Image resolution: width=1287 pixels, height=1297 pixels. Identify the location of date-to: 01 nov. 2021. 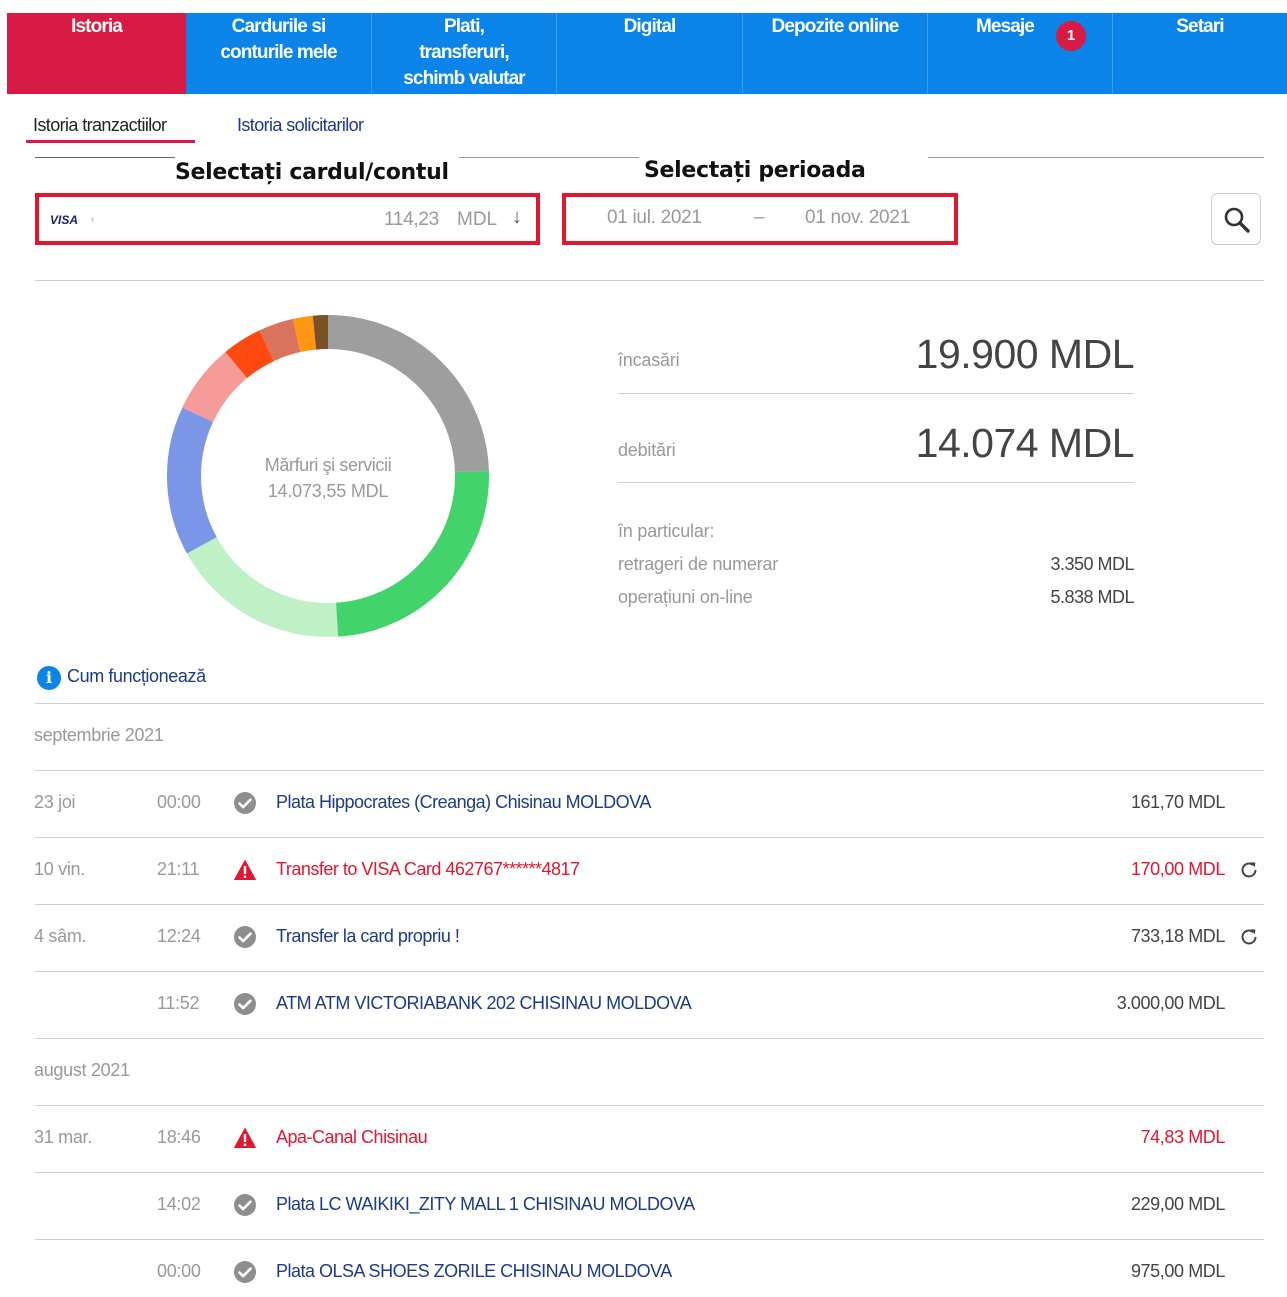
(857, 218).